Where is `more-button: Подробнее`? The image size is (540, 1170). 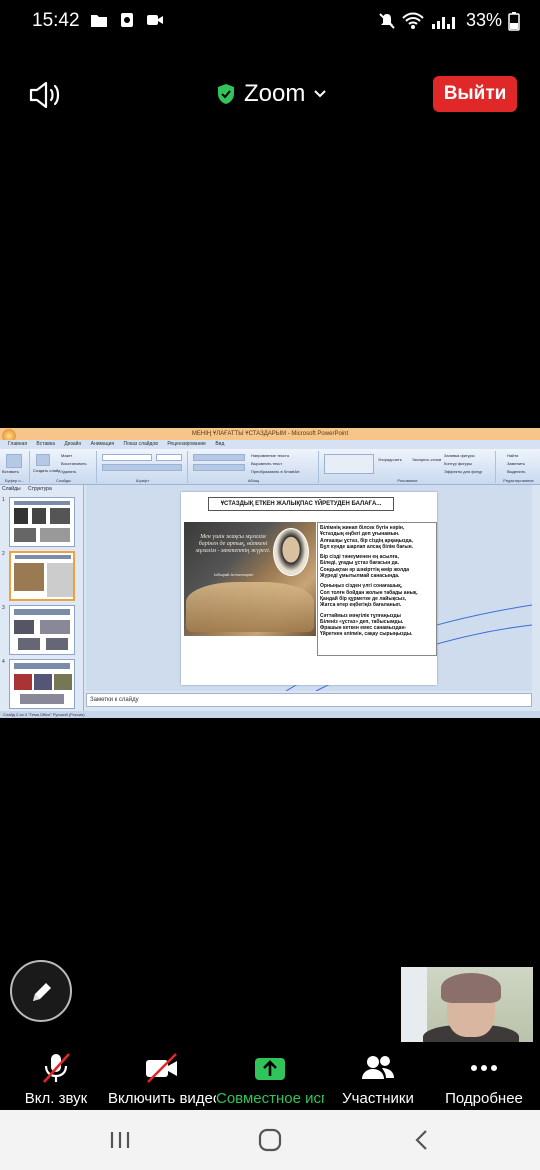 more-button: Подробнее is located at coordinates (484, 1080).